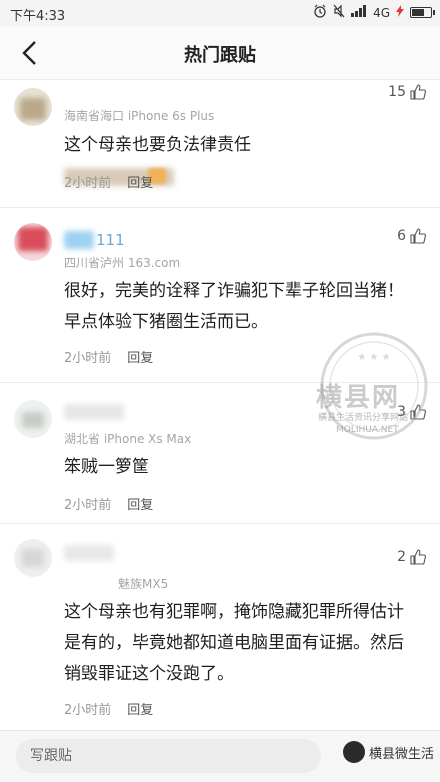 This screenshot has width=440, height=782. What do you see at coordinates (110, 240) in the screenshot?
I see `username: 111` at bounding box center [110, 240].